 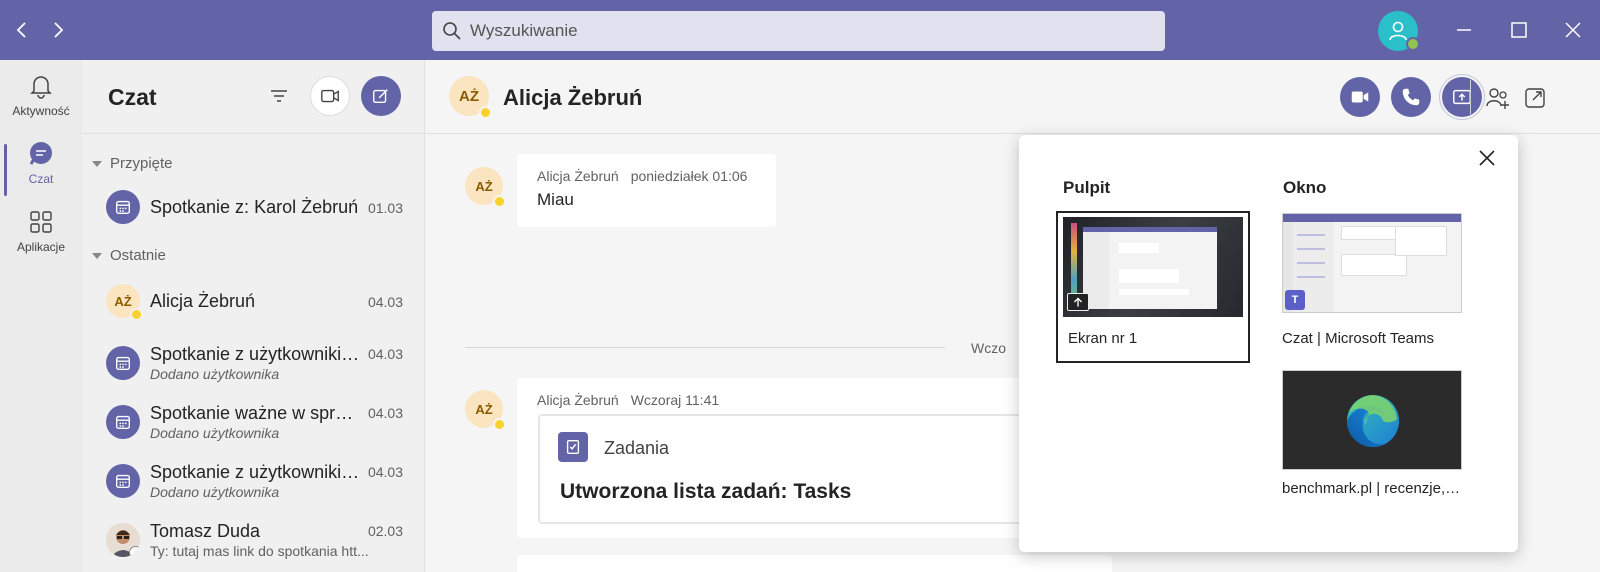 I want to click on message-meta: Alicja Żebruń poniedziałek 01:06, so click(x=646, y=176).